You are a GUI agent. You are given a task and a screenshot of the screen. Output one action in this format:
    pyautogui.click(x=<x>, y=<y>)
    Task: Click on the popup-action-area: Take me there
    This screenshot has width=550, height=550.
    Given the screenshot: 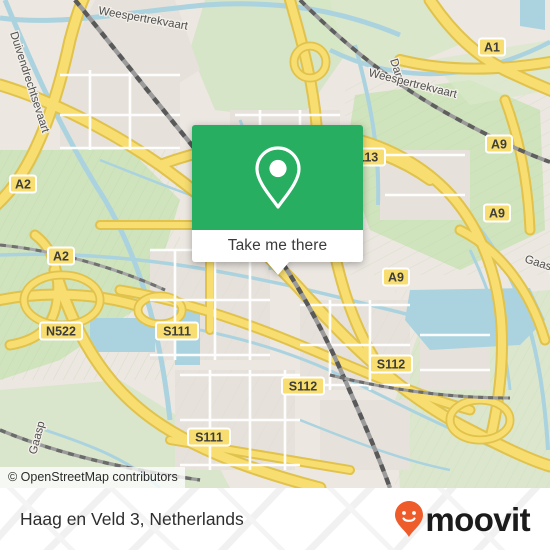 What is the action you would take?
    pyautogui.click(x=277, y=252)
    